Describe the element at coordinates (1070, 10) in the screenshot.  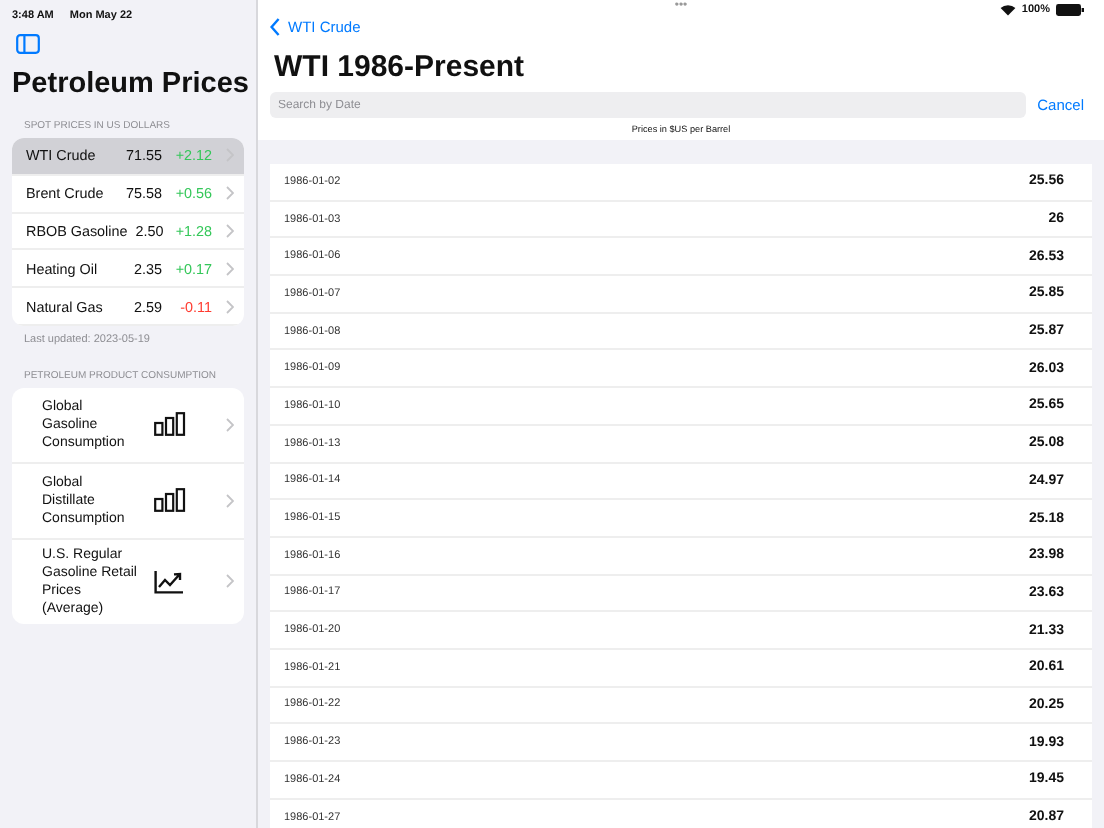
I see `battery-icon` at that location.